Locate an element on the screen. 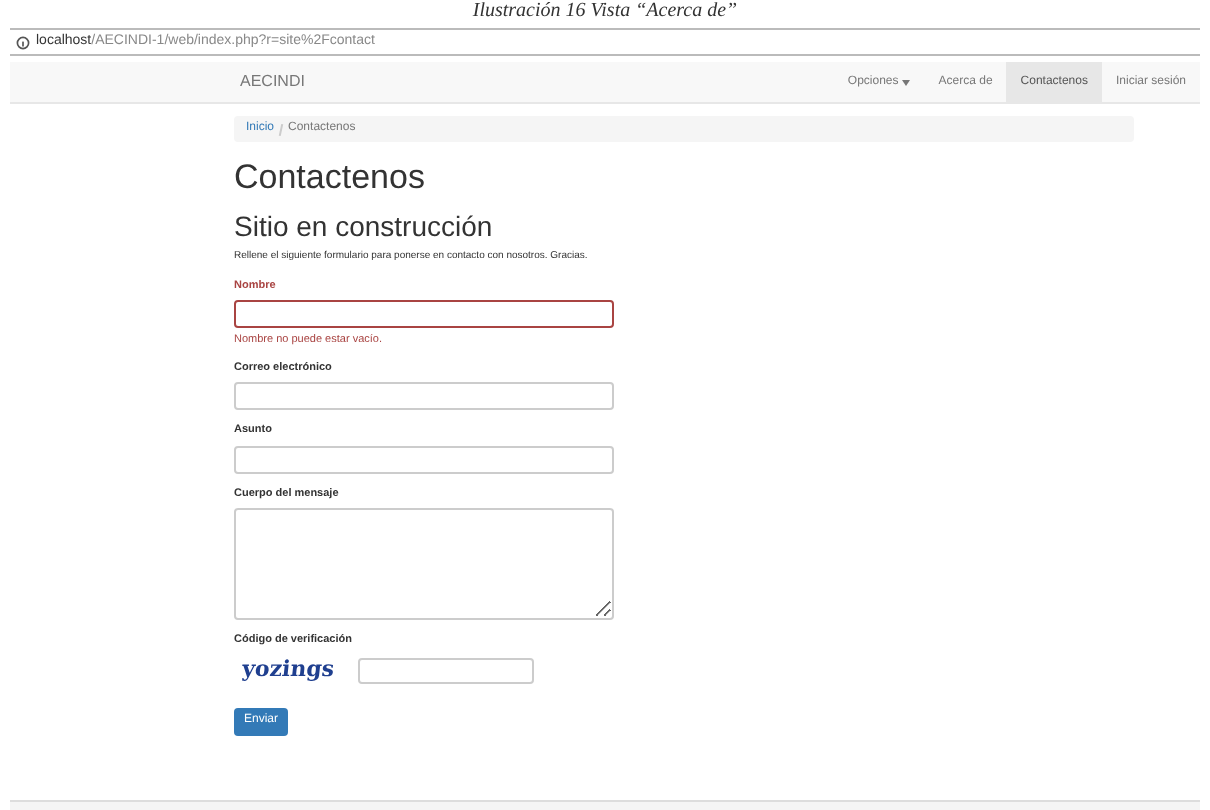 The height and width of the screenshot is (810, 1210). text-field is located at coordinates (424, 313).